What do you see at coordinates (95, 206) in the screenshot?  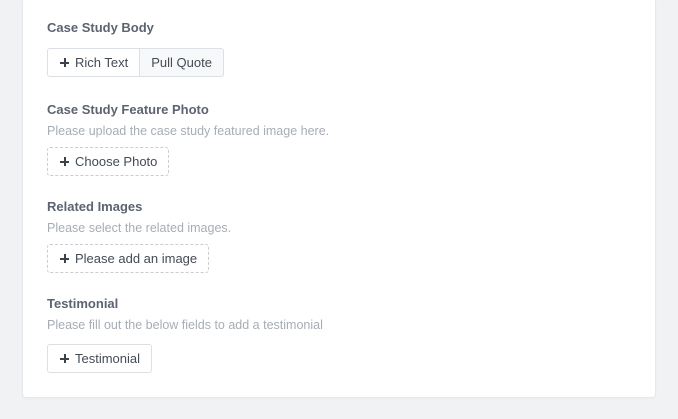 I see `section-title: Related Images` at bounding box center [95, 206].